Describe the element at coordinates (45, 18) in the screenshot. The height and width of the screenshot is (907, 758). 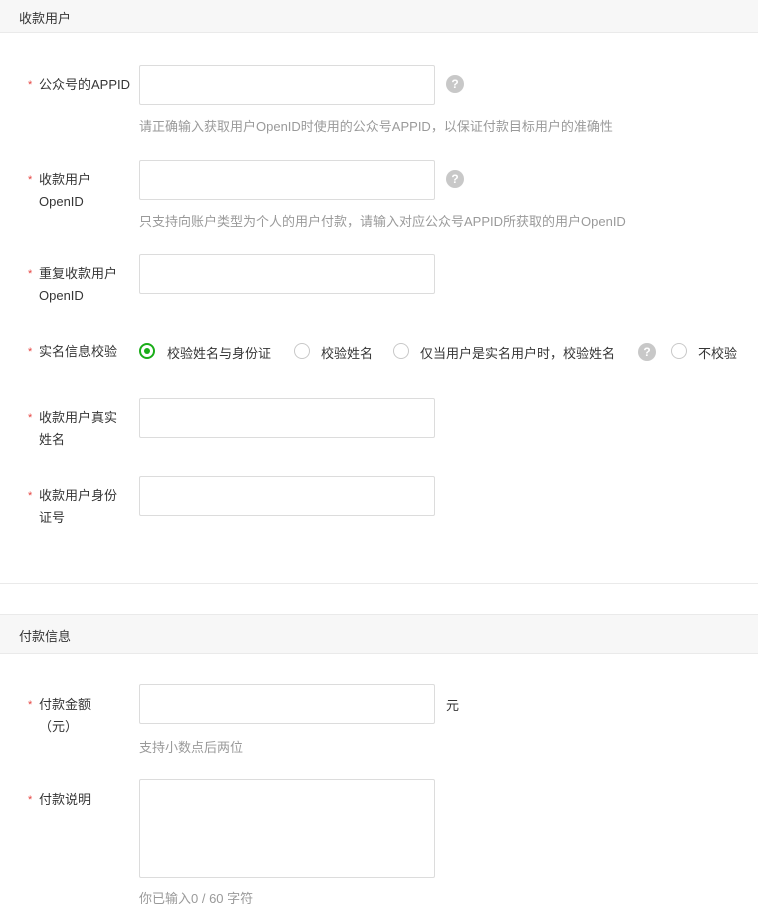
I see `section-title: 收款用户` at that location.